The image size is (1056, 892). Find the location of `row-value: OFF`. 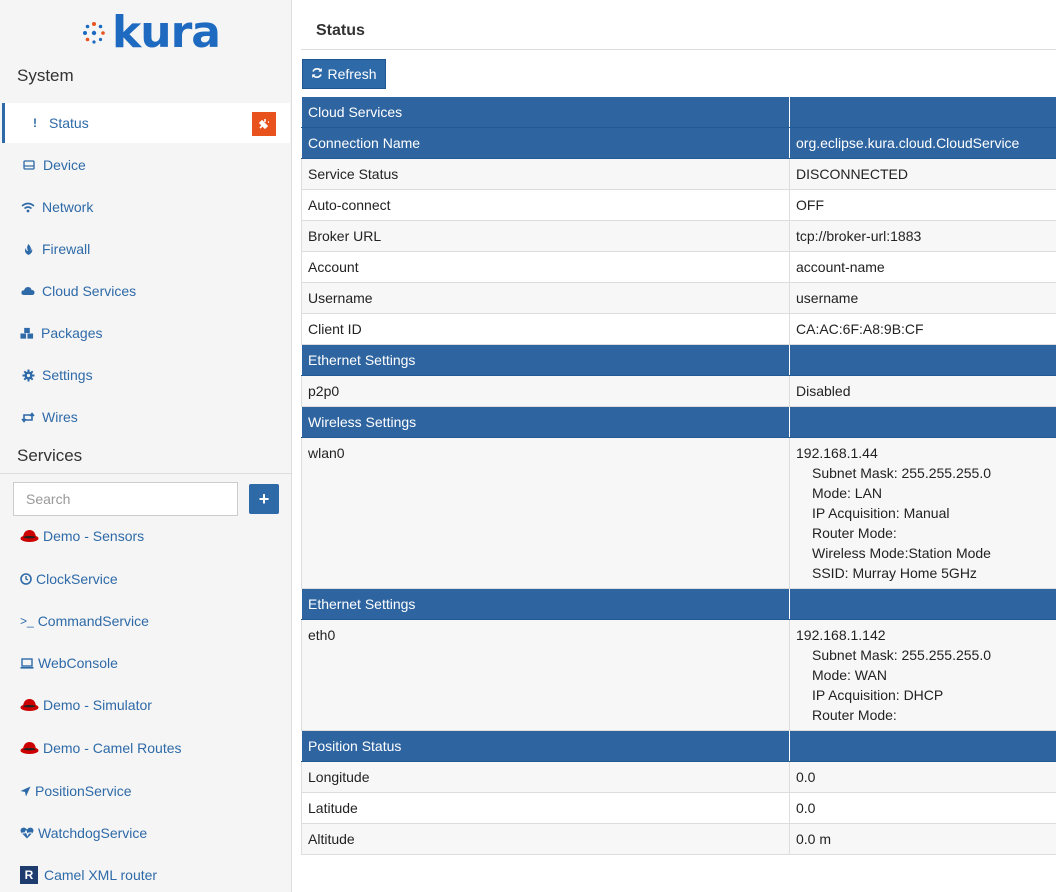

row-value: OFF is located at coordinates (922, 205).